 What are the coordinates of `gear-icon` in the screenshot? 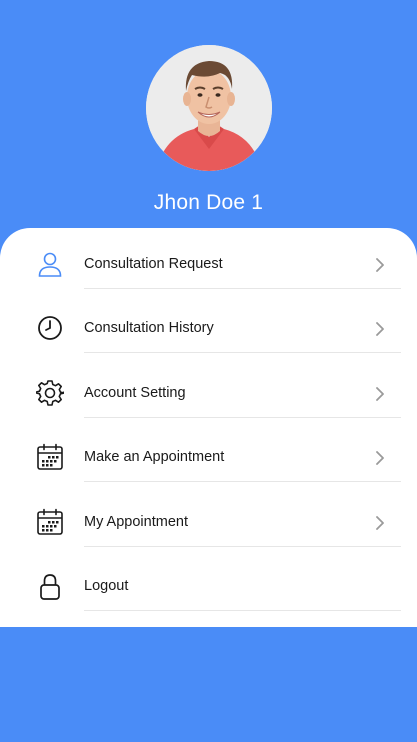 It's located at (50, 393).